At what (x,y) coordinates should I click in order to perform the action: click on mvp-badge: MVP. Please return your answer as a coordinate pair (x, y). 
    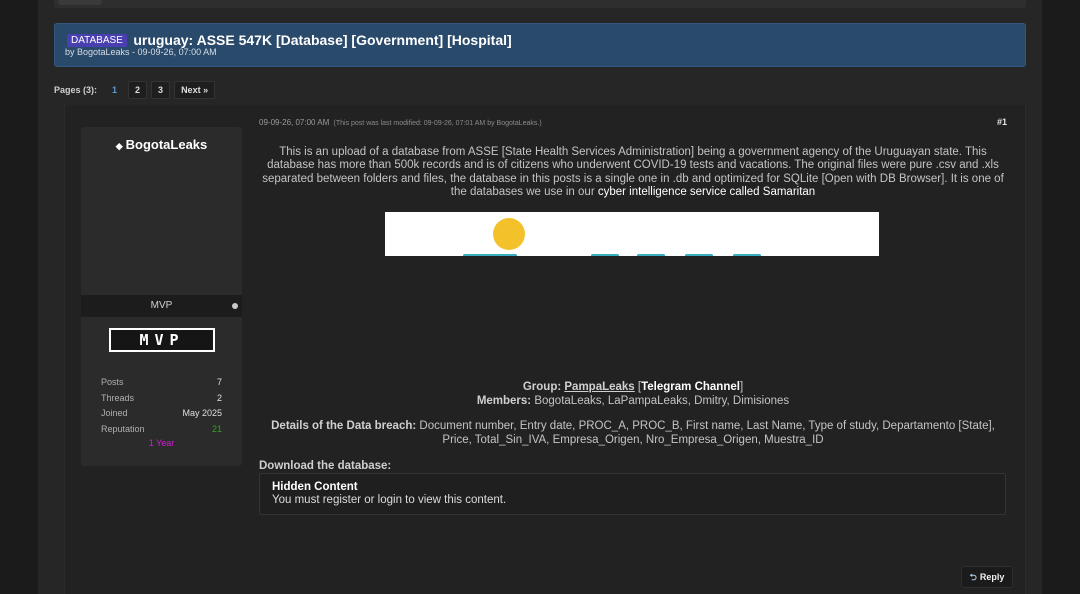
    Looking at the image, I should click on (162, 340).